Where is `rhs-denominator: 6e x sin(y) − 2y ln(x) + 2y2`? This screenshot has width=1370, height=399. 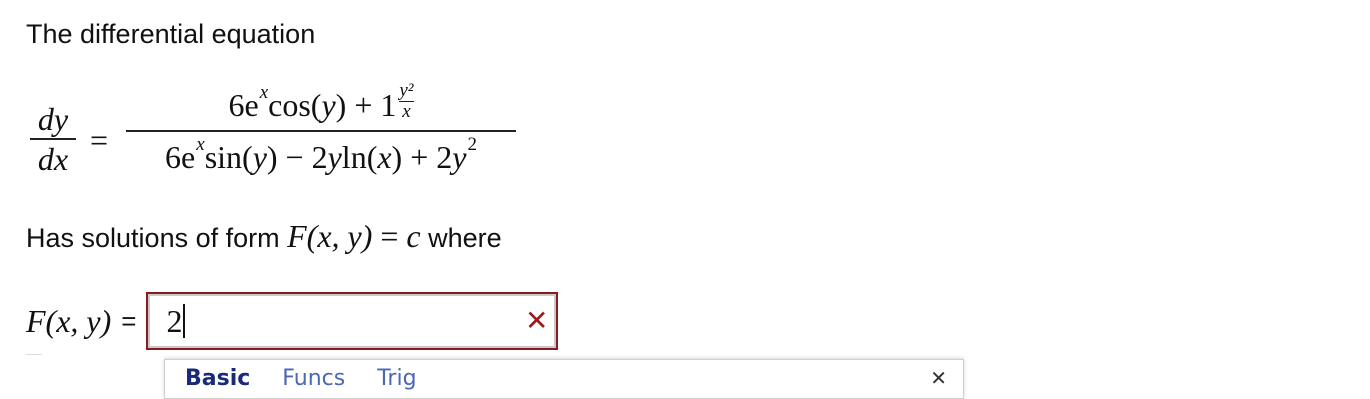 rhs-denominator: 6e x sin(y) − 2y ln(x) + 2y2 is located at coordinates (321, 157).